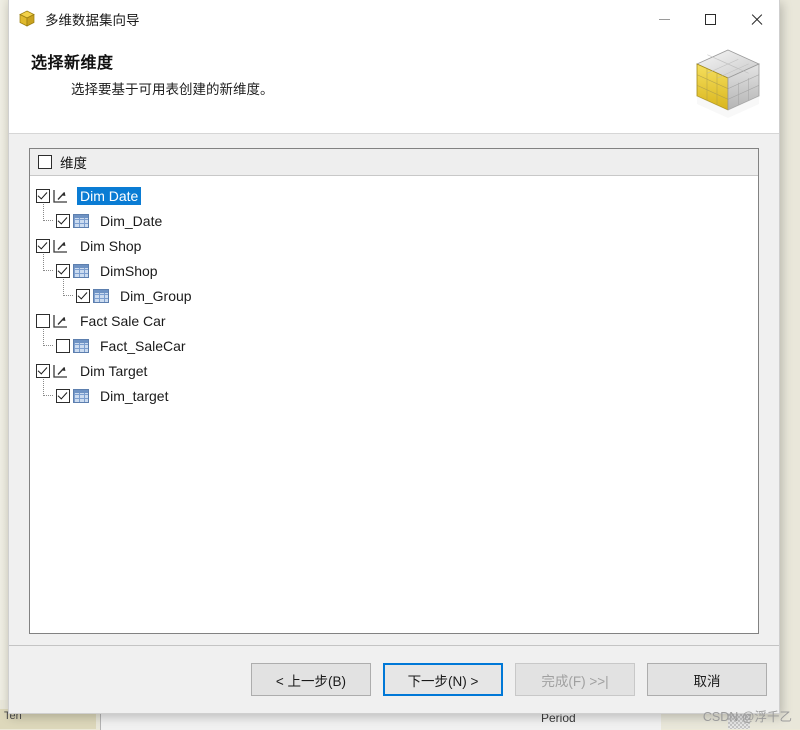  Describe the element at coordinates (394, 162) in the screenshot. I see `dimension-list-header: 维度` at that location.